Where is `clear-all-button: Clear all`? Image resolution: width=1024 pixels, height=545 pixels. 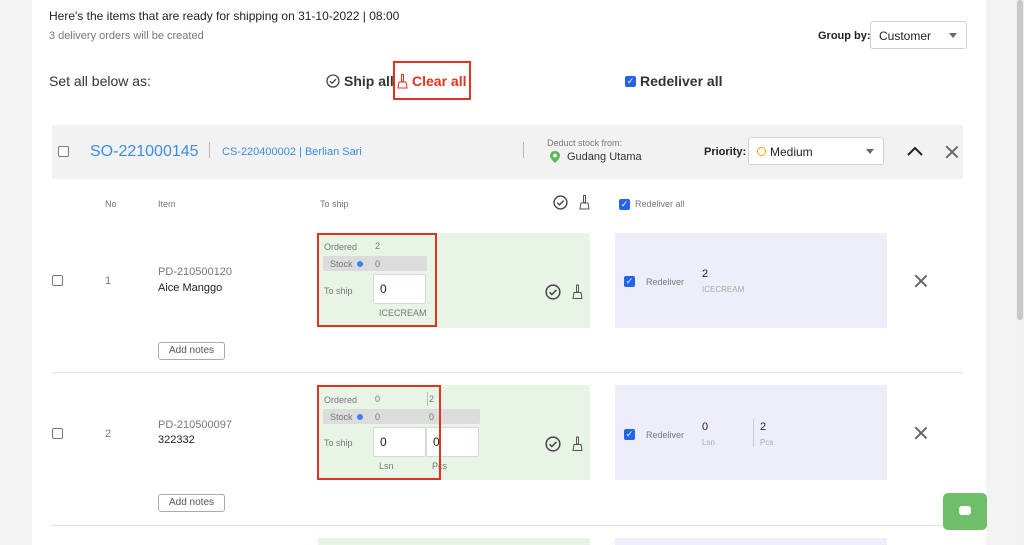 clear-all-button: Clear all is located at coordinates (431, 81).